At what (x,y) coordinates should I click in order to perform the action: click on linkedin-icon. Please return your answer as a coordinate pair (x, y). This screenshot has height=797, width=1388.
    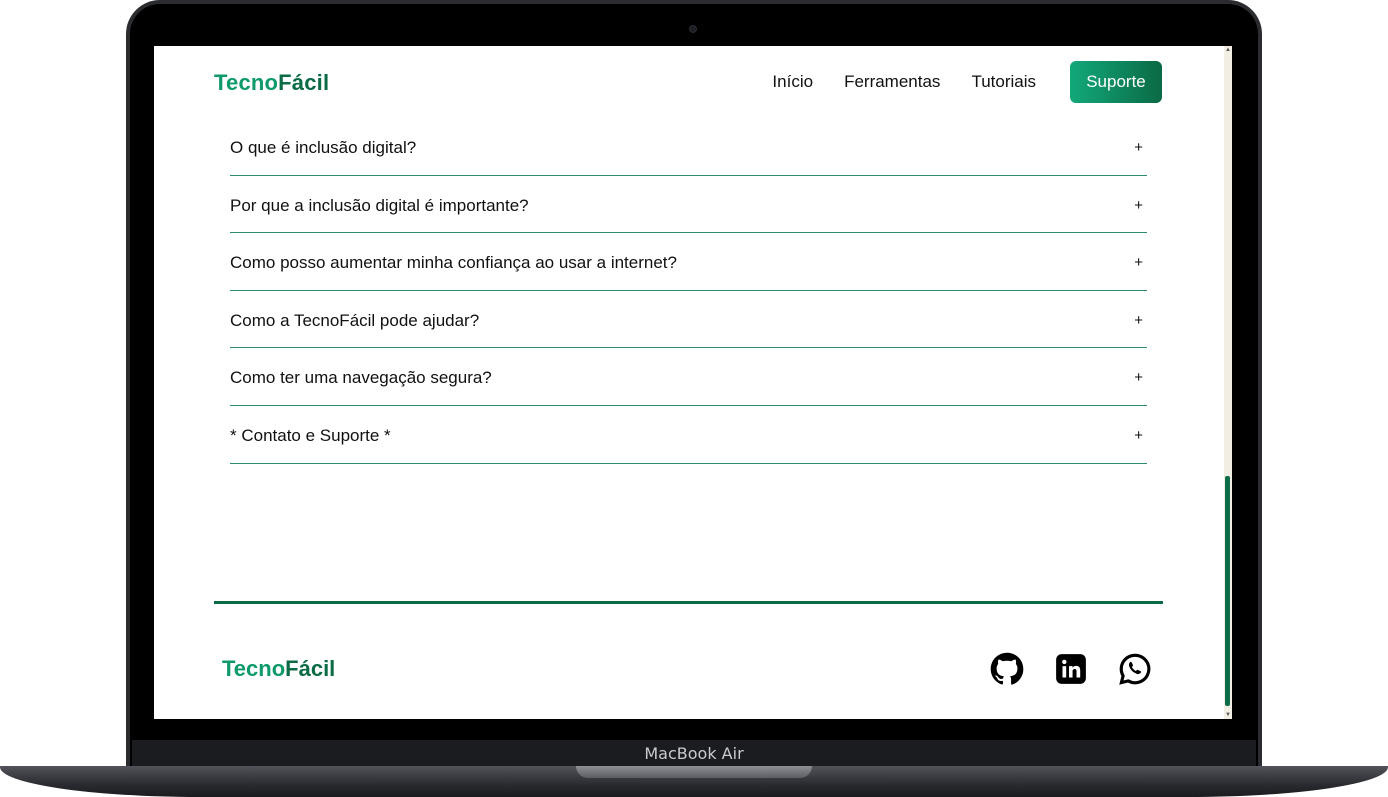
    Looking at the image, I should click on (1071, 669).